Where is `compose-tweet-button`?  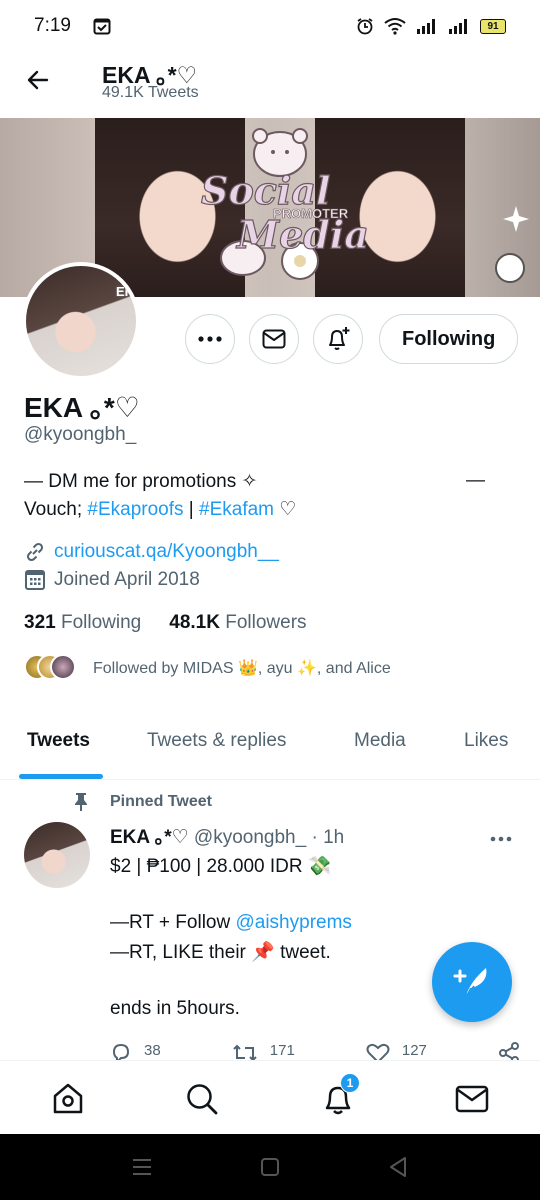
compose-tweet-button is located at coordinates (472, 982).